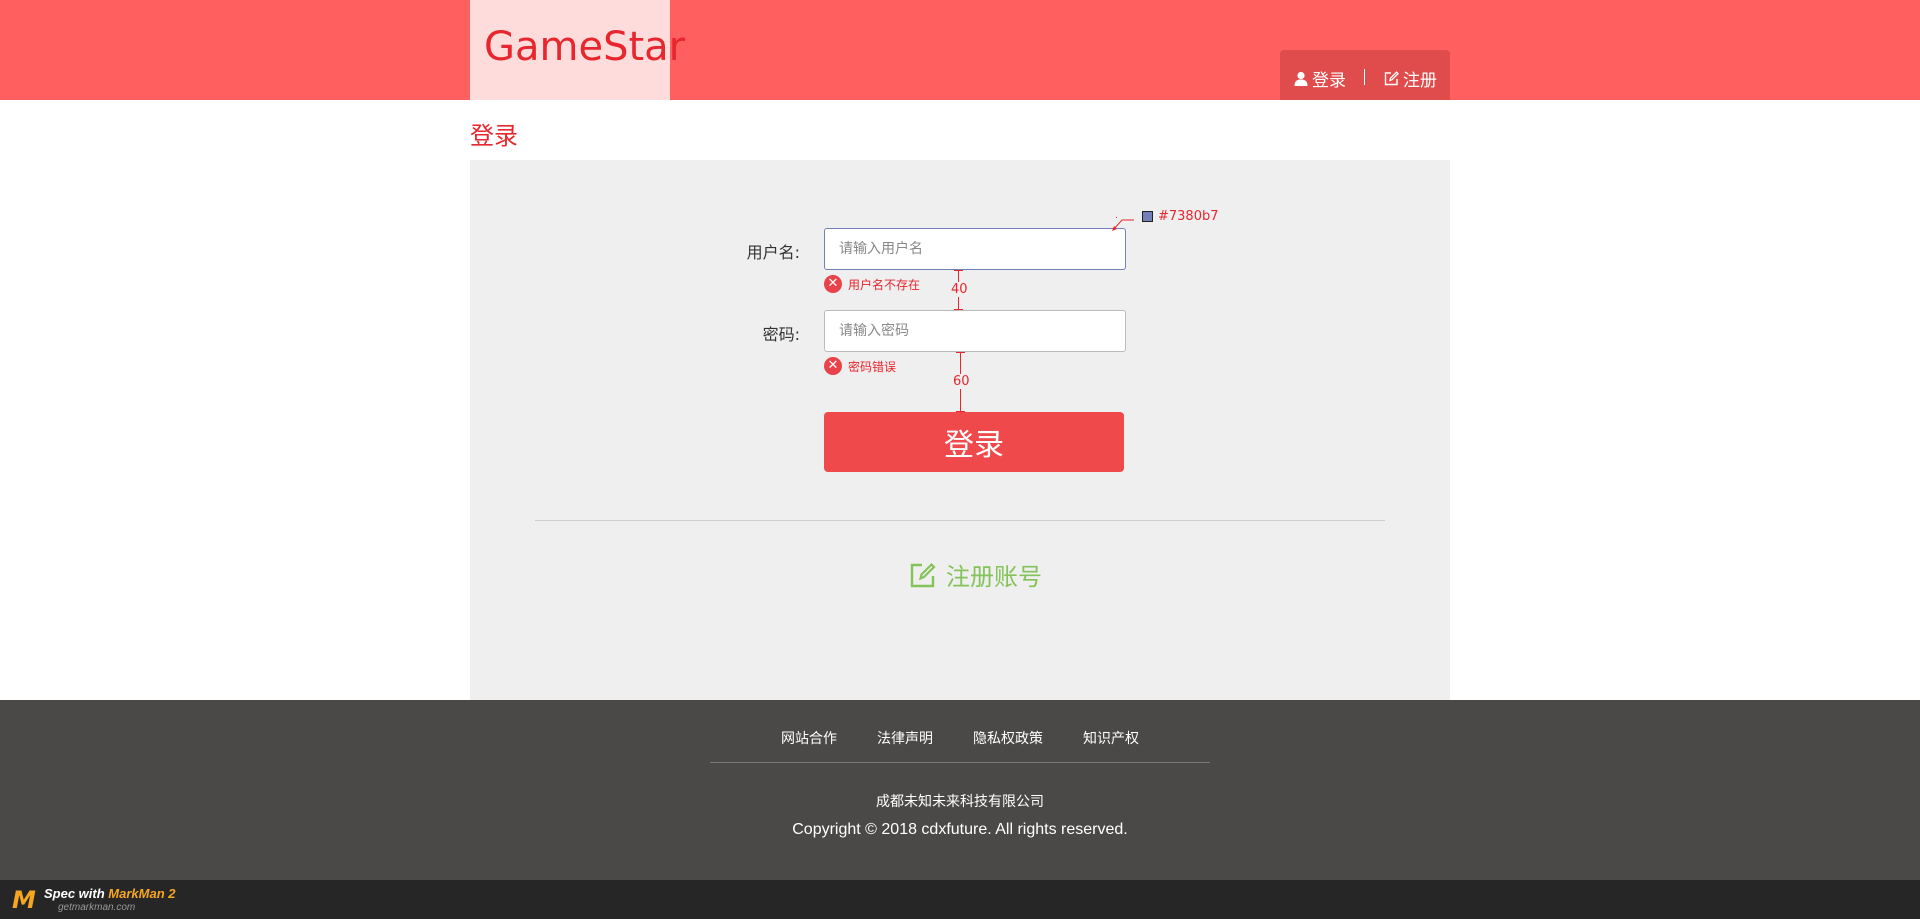 This screenshot has width=1920, height=919. What do you see at coordinates (960, 802) in the screenshot?
I see `company-name: 成都未知未来科技有限公司` at bounding box center [960, 802].